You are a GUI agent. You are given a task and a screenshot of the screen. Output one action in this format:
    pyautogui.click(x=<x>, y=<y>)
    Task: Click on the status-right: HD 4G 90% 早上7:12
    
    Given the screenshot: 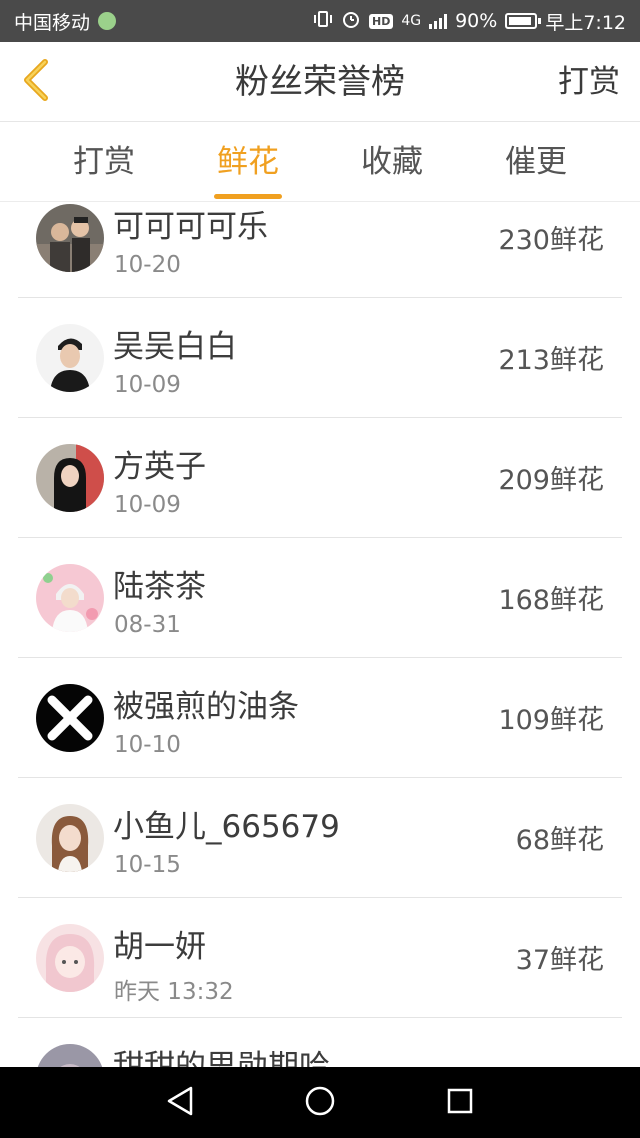 What is the action you would take?
    pyautogui.click(x=469, y=21)
    